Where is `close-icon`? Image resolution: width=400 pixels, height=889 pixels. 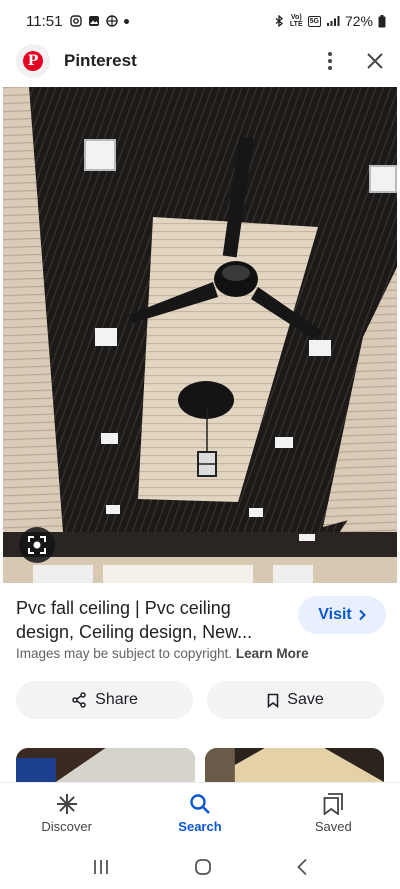
close-icon is located at coordinates (375, 61).